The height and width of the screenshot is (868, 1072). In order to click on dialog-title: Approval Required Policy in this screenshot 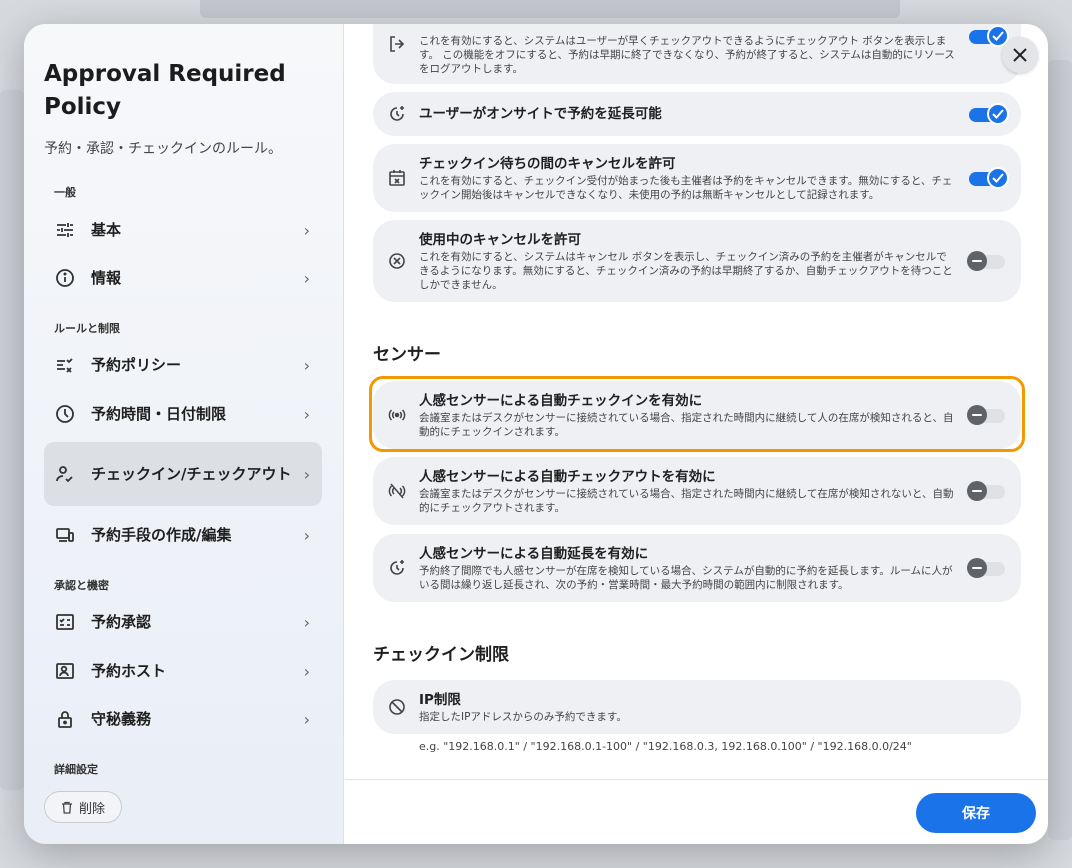, I will do `click(165, 90)`.